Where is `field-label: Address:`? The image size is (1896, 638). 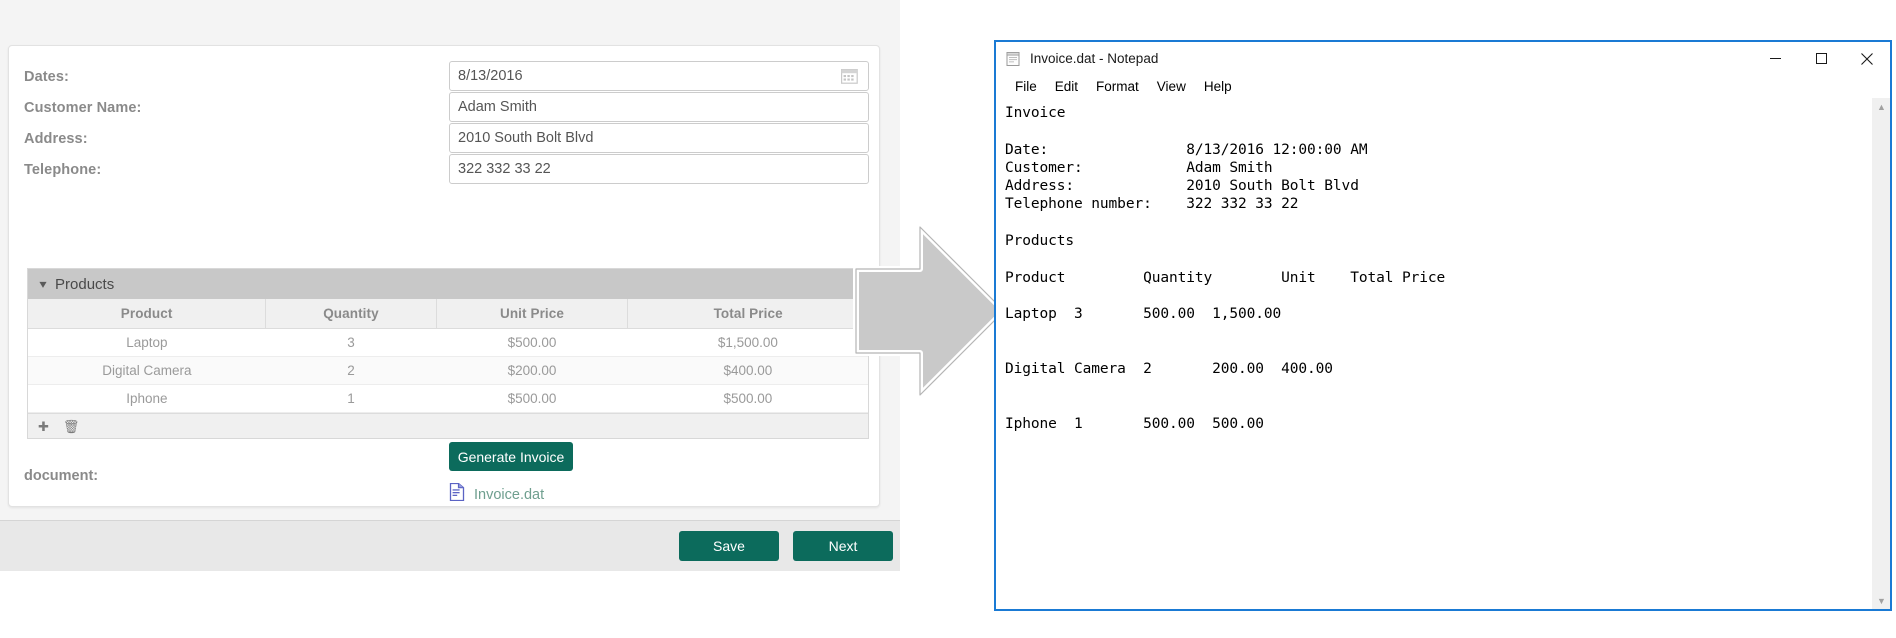
field-label: Address: is located at coordinates (56, 139).